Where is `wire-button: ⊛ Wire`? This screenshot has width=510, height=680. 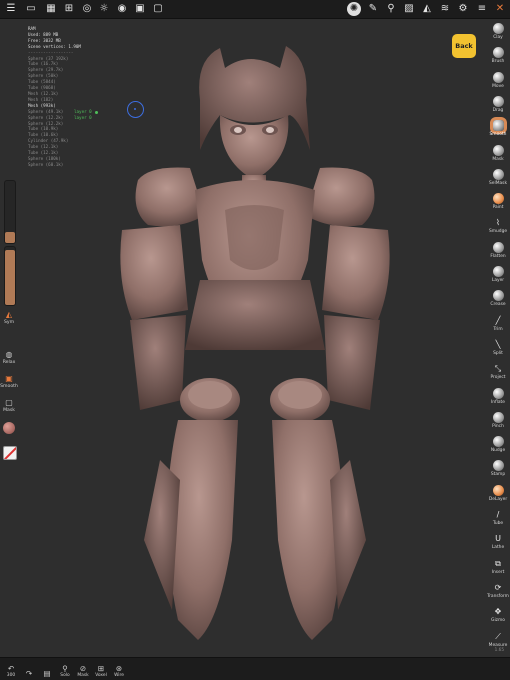 wire-button: ⊛ Wire is located at coordinates (119, 671).